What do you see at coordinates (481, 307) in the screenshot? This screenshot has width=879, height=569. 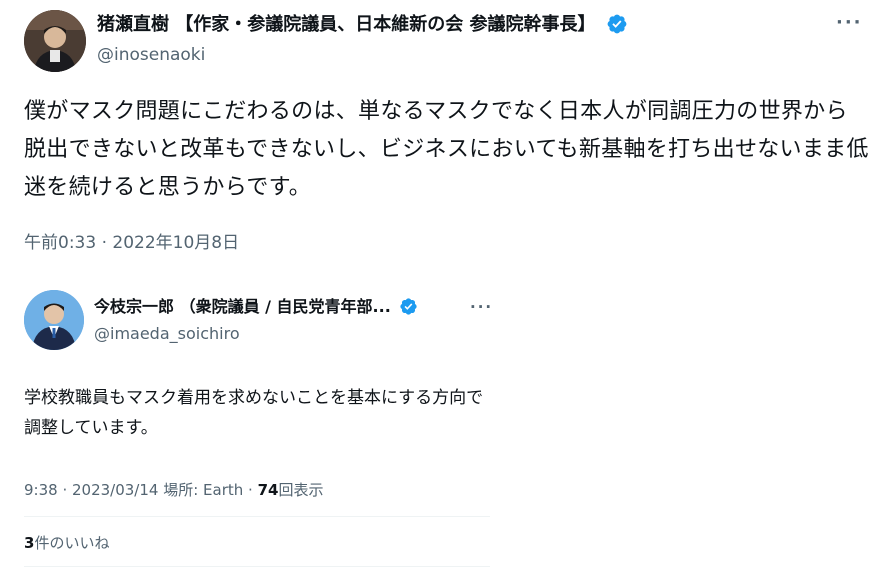 I see `quoted-more-options-icon: ···` at bounding box center [481, 307].